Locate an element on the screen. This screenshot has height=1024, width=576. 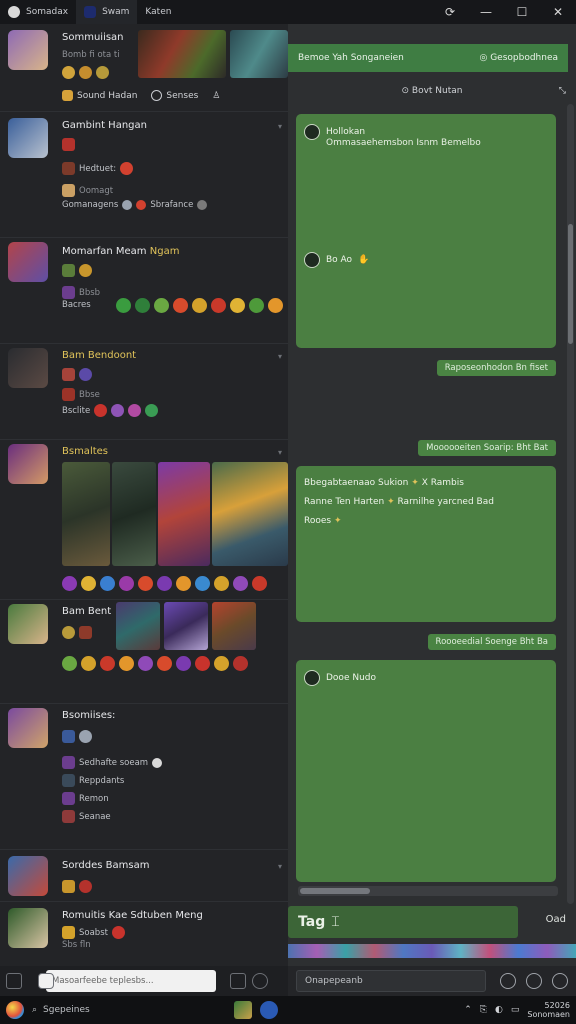
close-icon: ✕ is located at coordinates (558, 12).